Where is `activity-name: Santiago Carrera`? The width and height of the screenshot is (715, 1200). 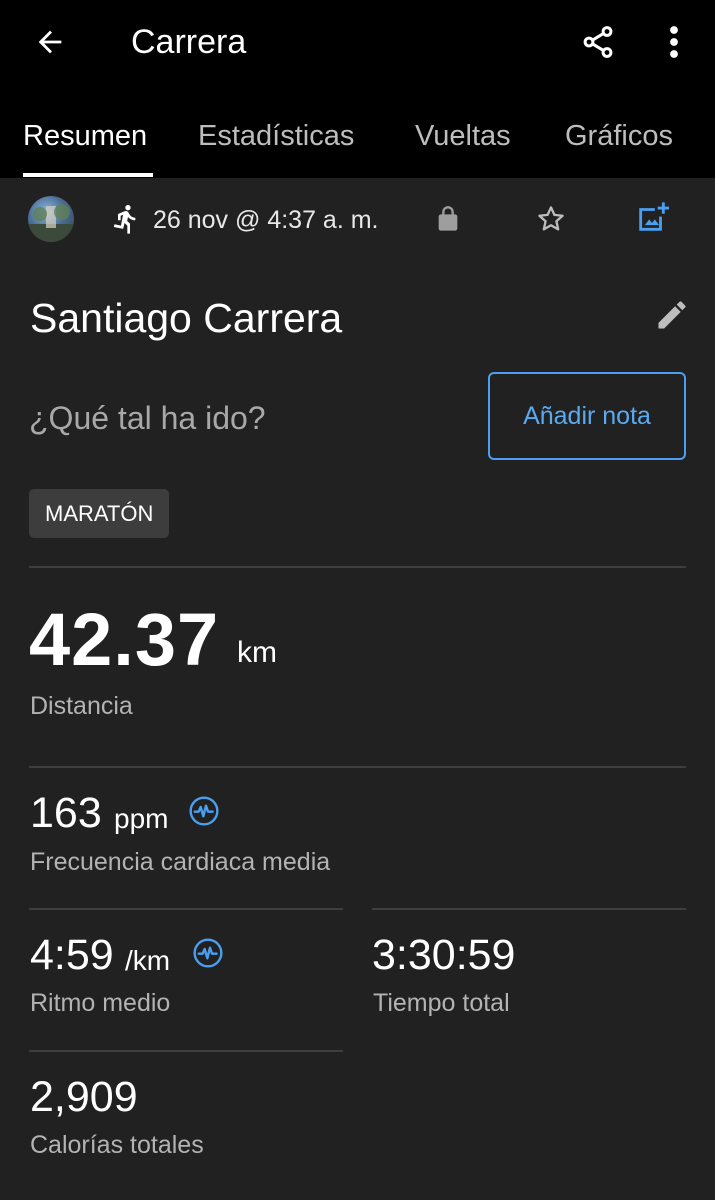
activity-name: Santiago Carrera is located at coordinates (186, 318).